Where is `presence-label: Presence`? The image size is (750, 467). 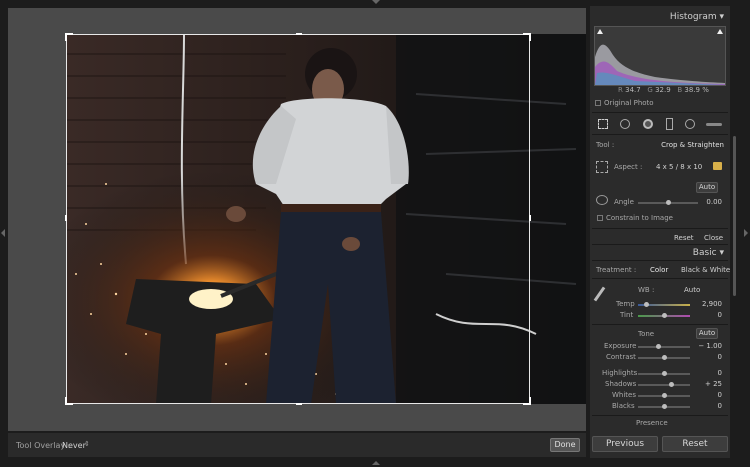 presence-label: Presence is located at coordinates (652, 423).